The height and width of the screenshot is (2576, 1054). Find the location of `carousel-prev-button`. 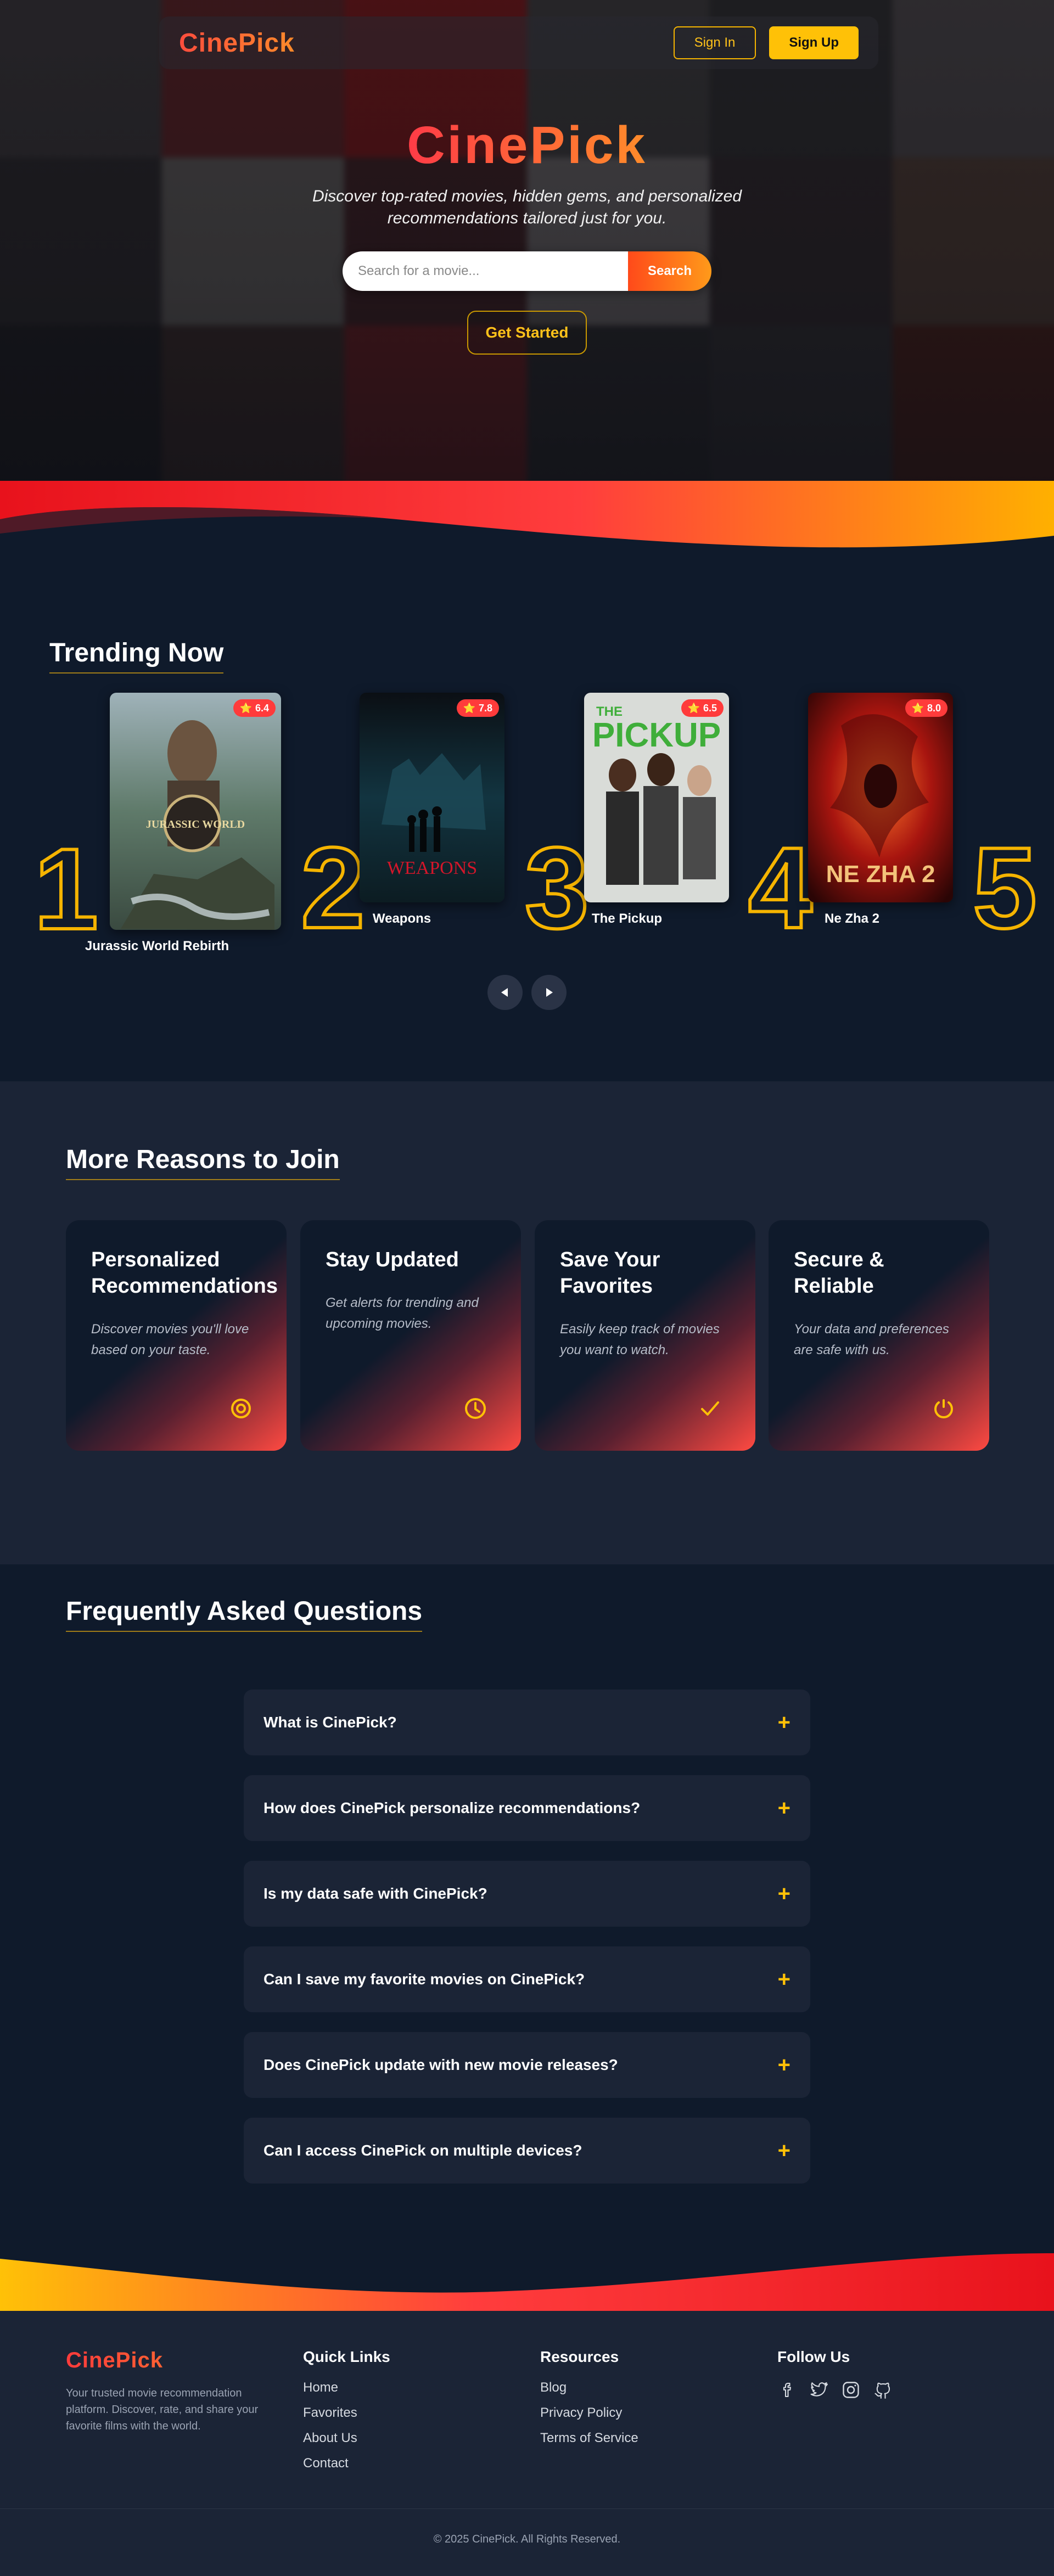

carousel-prev-button is located at coordinates (505, 993).